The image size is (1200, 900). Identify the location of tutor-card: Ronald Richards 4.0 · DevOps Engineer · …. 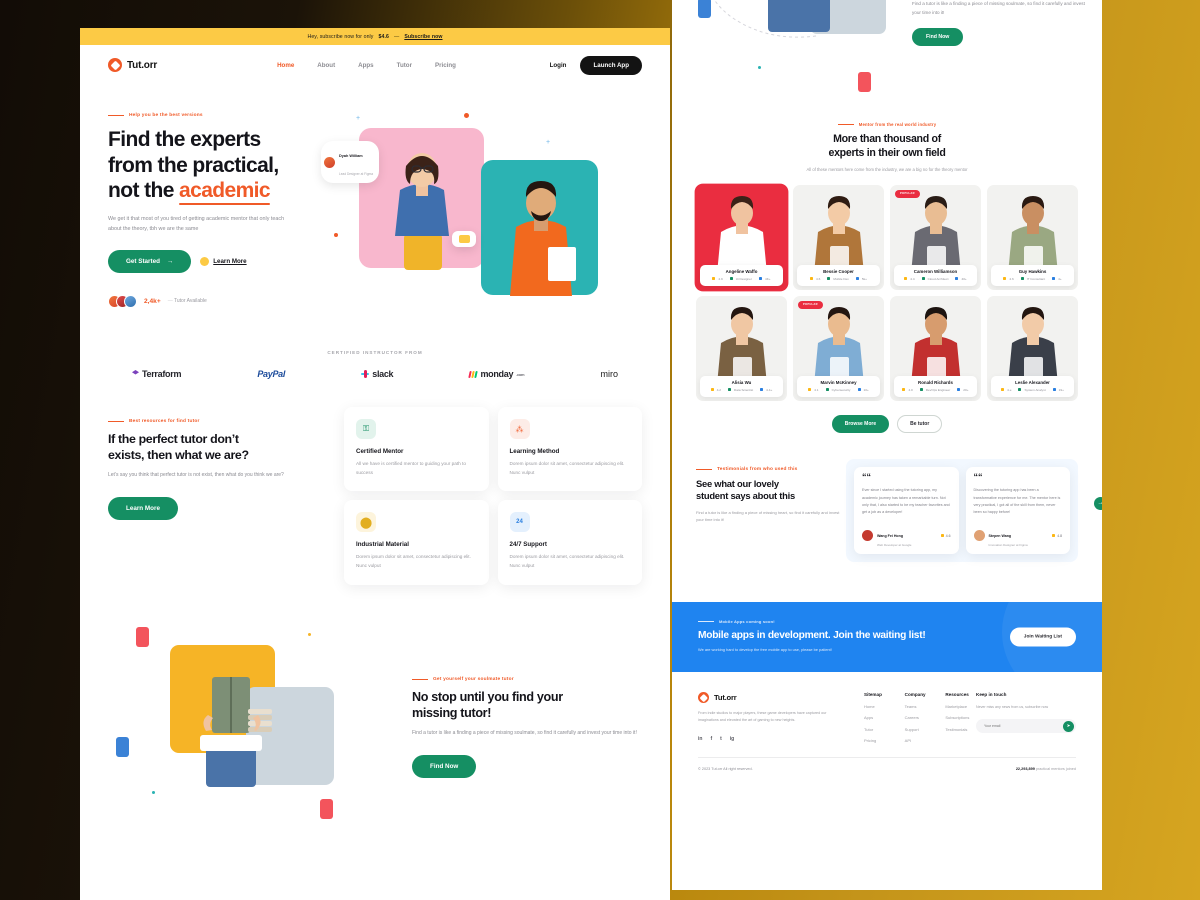
(935, 348).